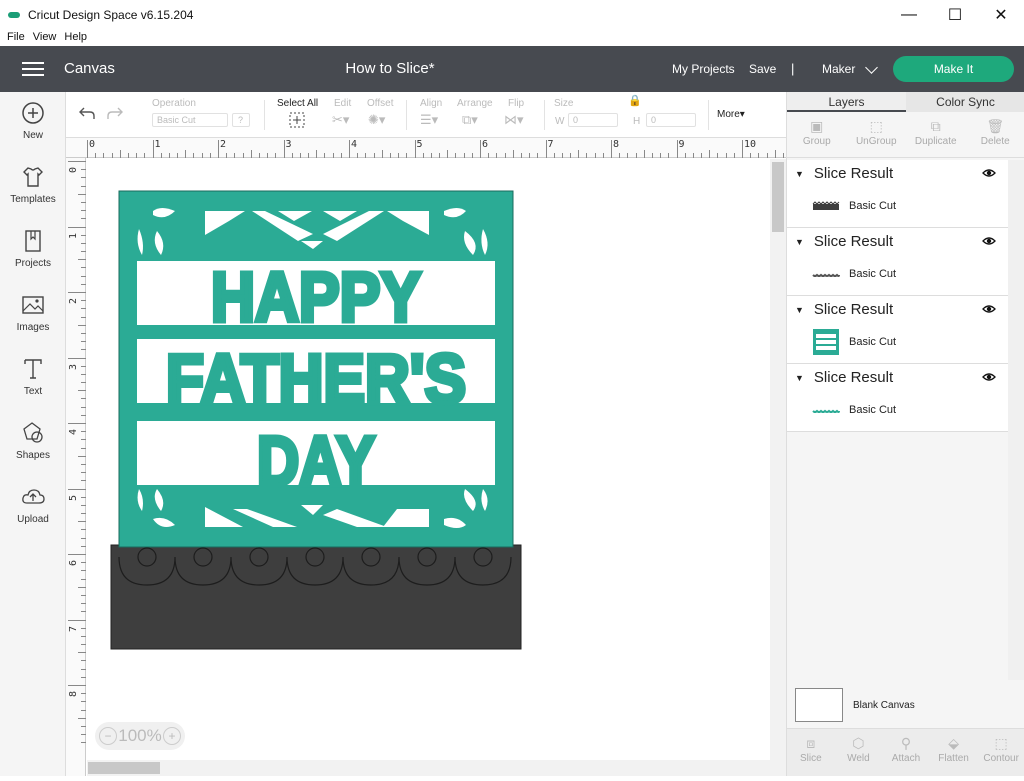 This screenshot has width=1024, height=781. I want to click on height-input: 0, so click(671, 120).